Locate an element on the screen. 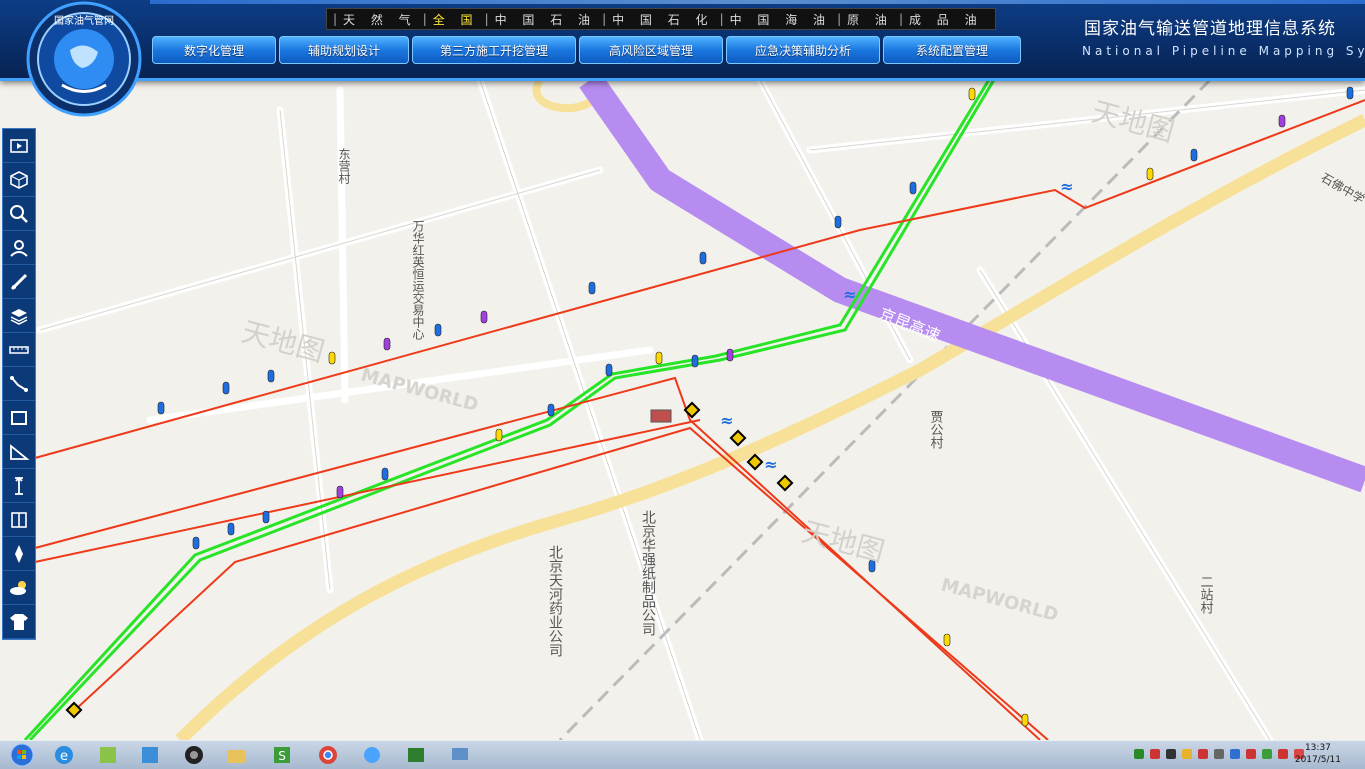 This screenshot has width=1365, height=769. layers-tool is located at coordinates (19, 316).